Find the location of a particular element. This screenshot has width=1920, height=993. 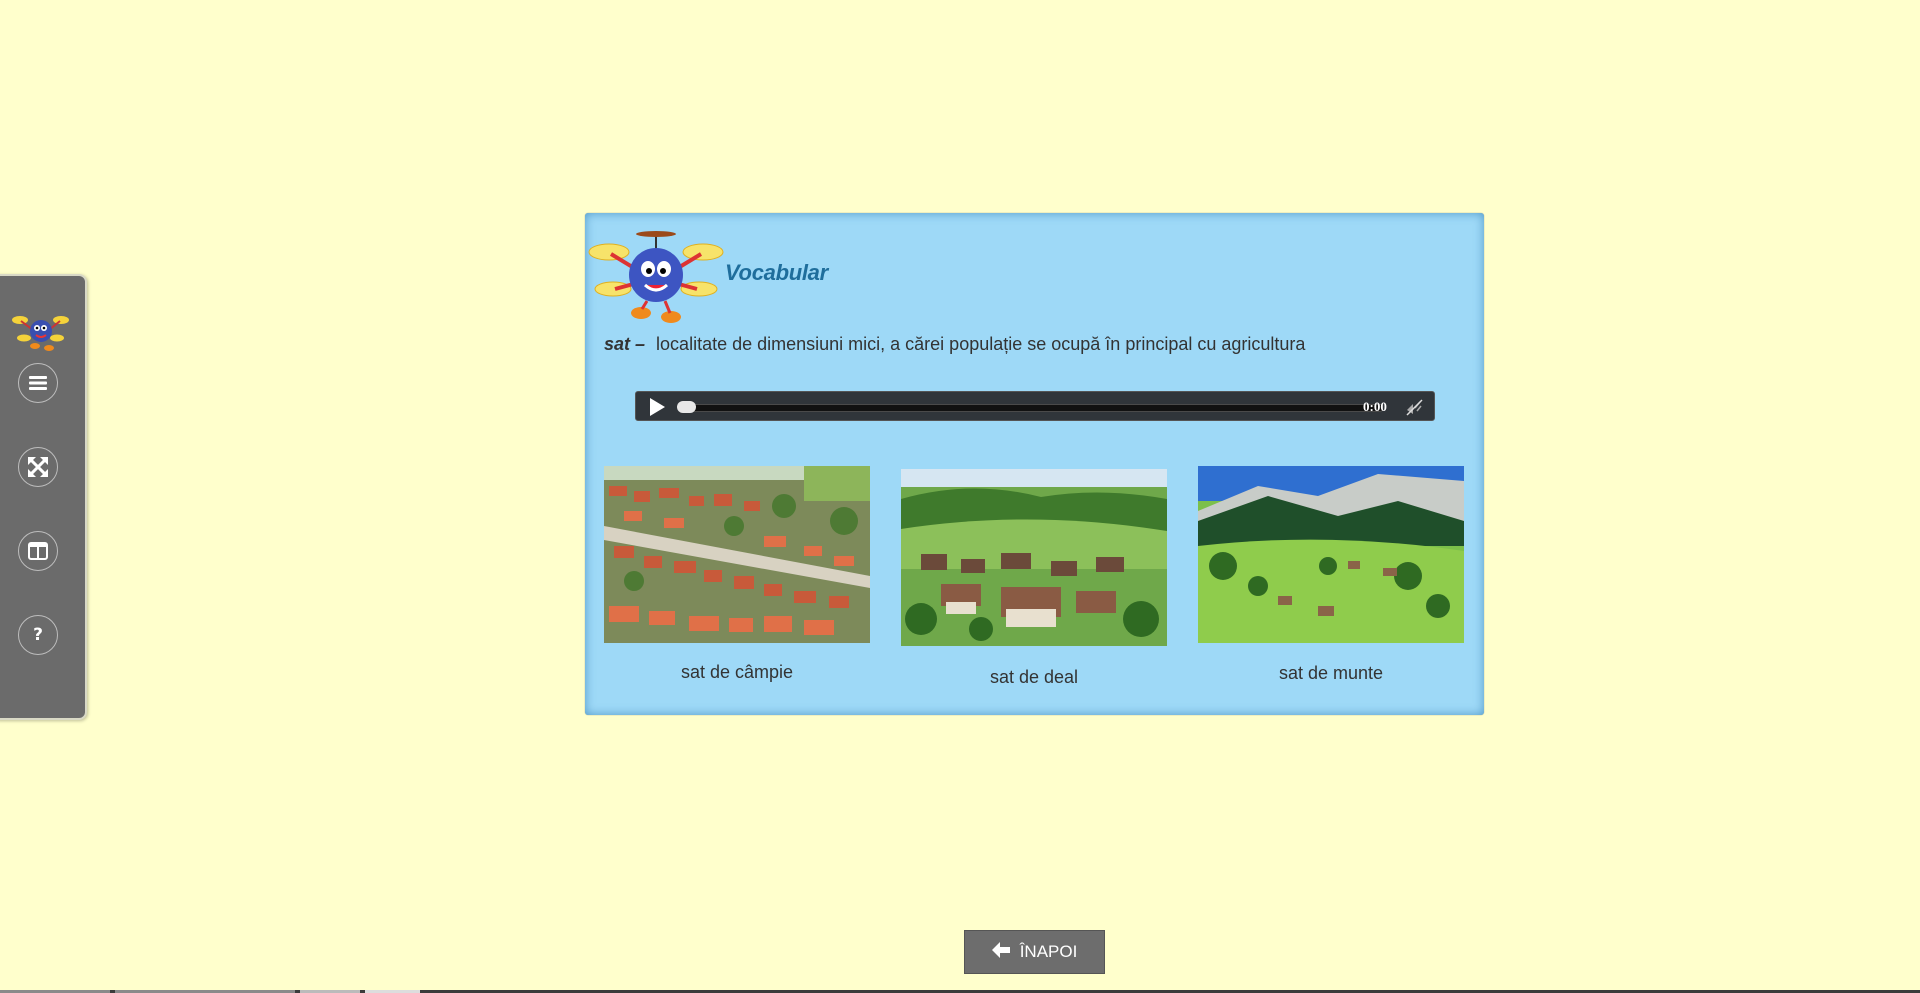

menu-button is located at coordinates (38, 383).